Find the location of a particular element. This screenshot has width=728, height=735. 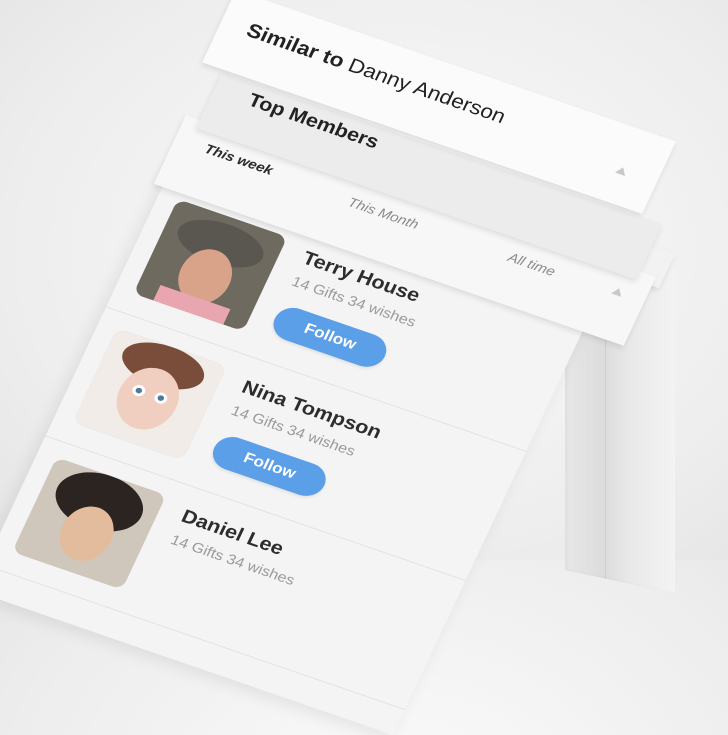

similar-prefix: Similar to is located at coordinates (296, 46).